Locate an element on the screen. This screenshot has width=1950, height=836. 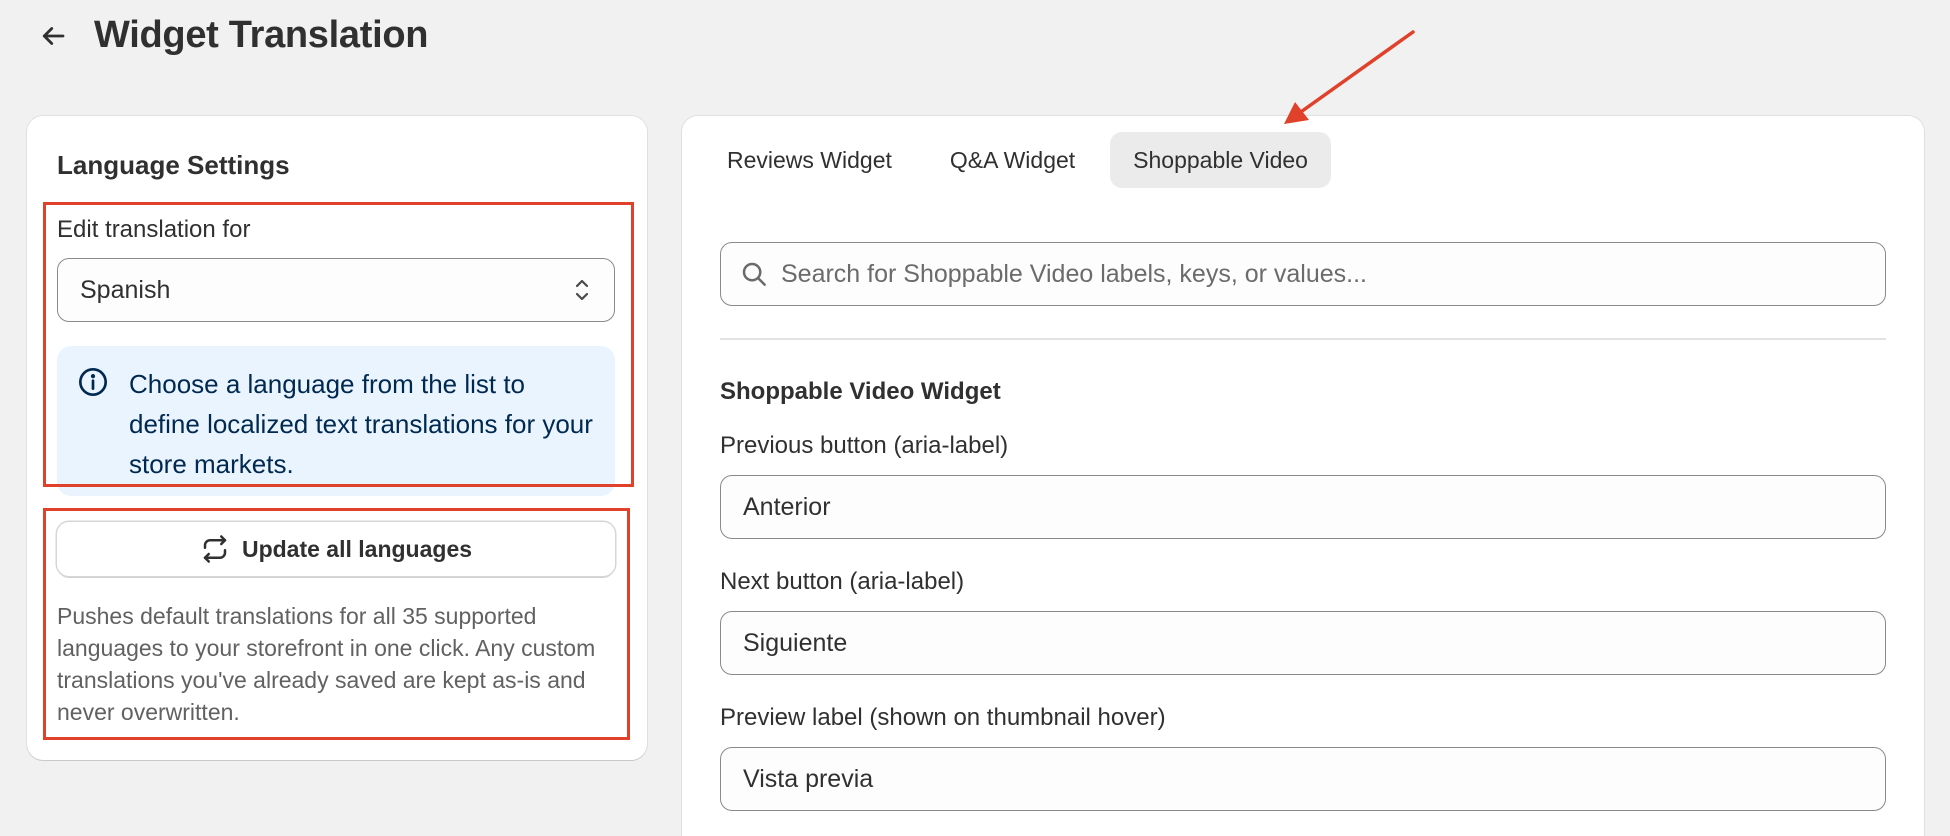
divider is located at coordinates (1303, 339).